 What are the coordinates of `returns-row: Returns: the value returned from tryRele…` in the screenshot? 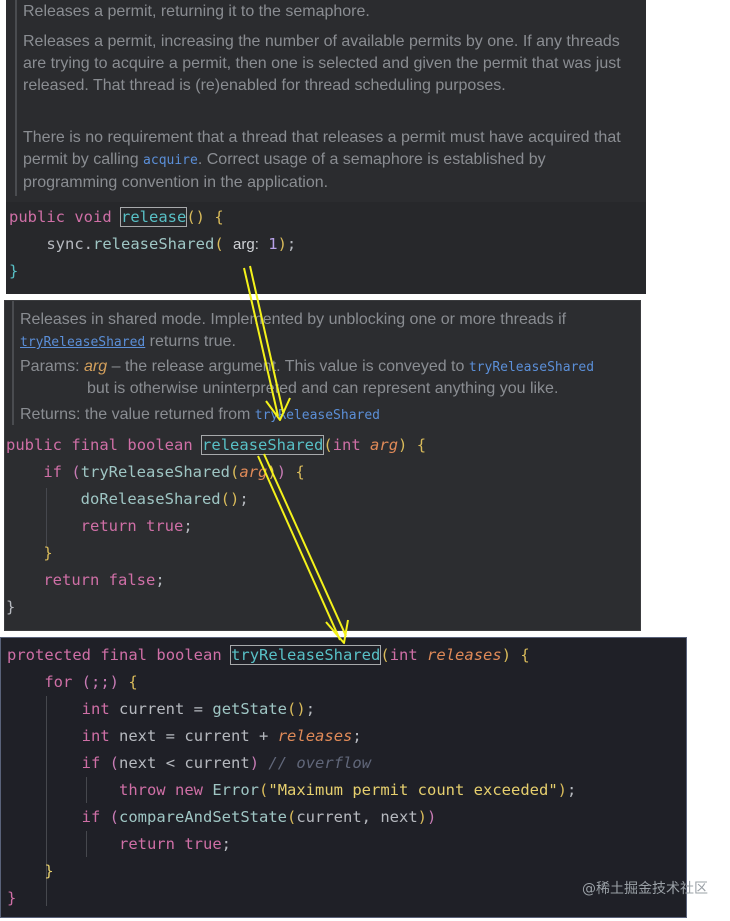 It's located at (325, 415).